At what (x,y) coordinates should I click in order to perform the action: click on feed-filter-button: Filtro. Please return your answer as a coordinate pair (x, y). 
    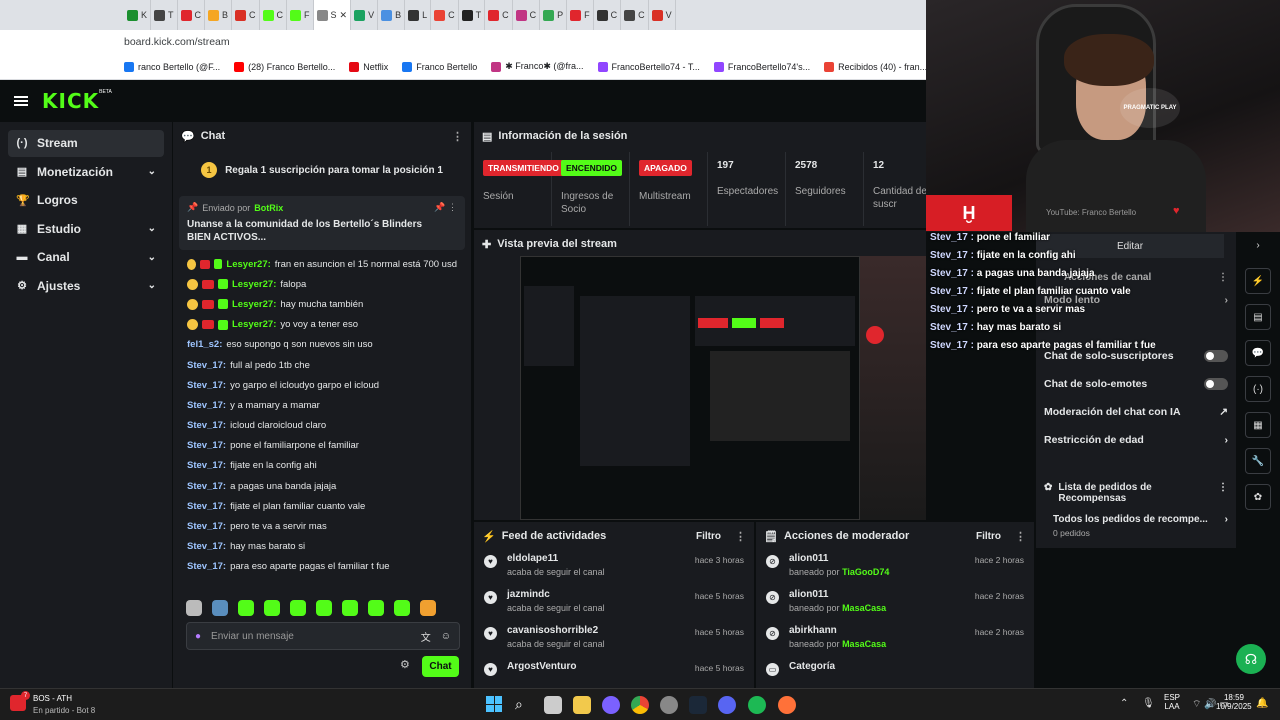
    Looking at the image, I should click on (708, 536).